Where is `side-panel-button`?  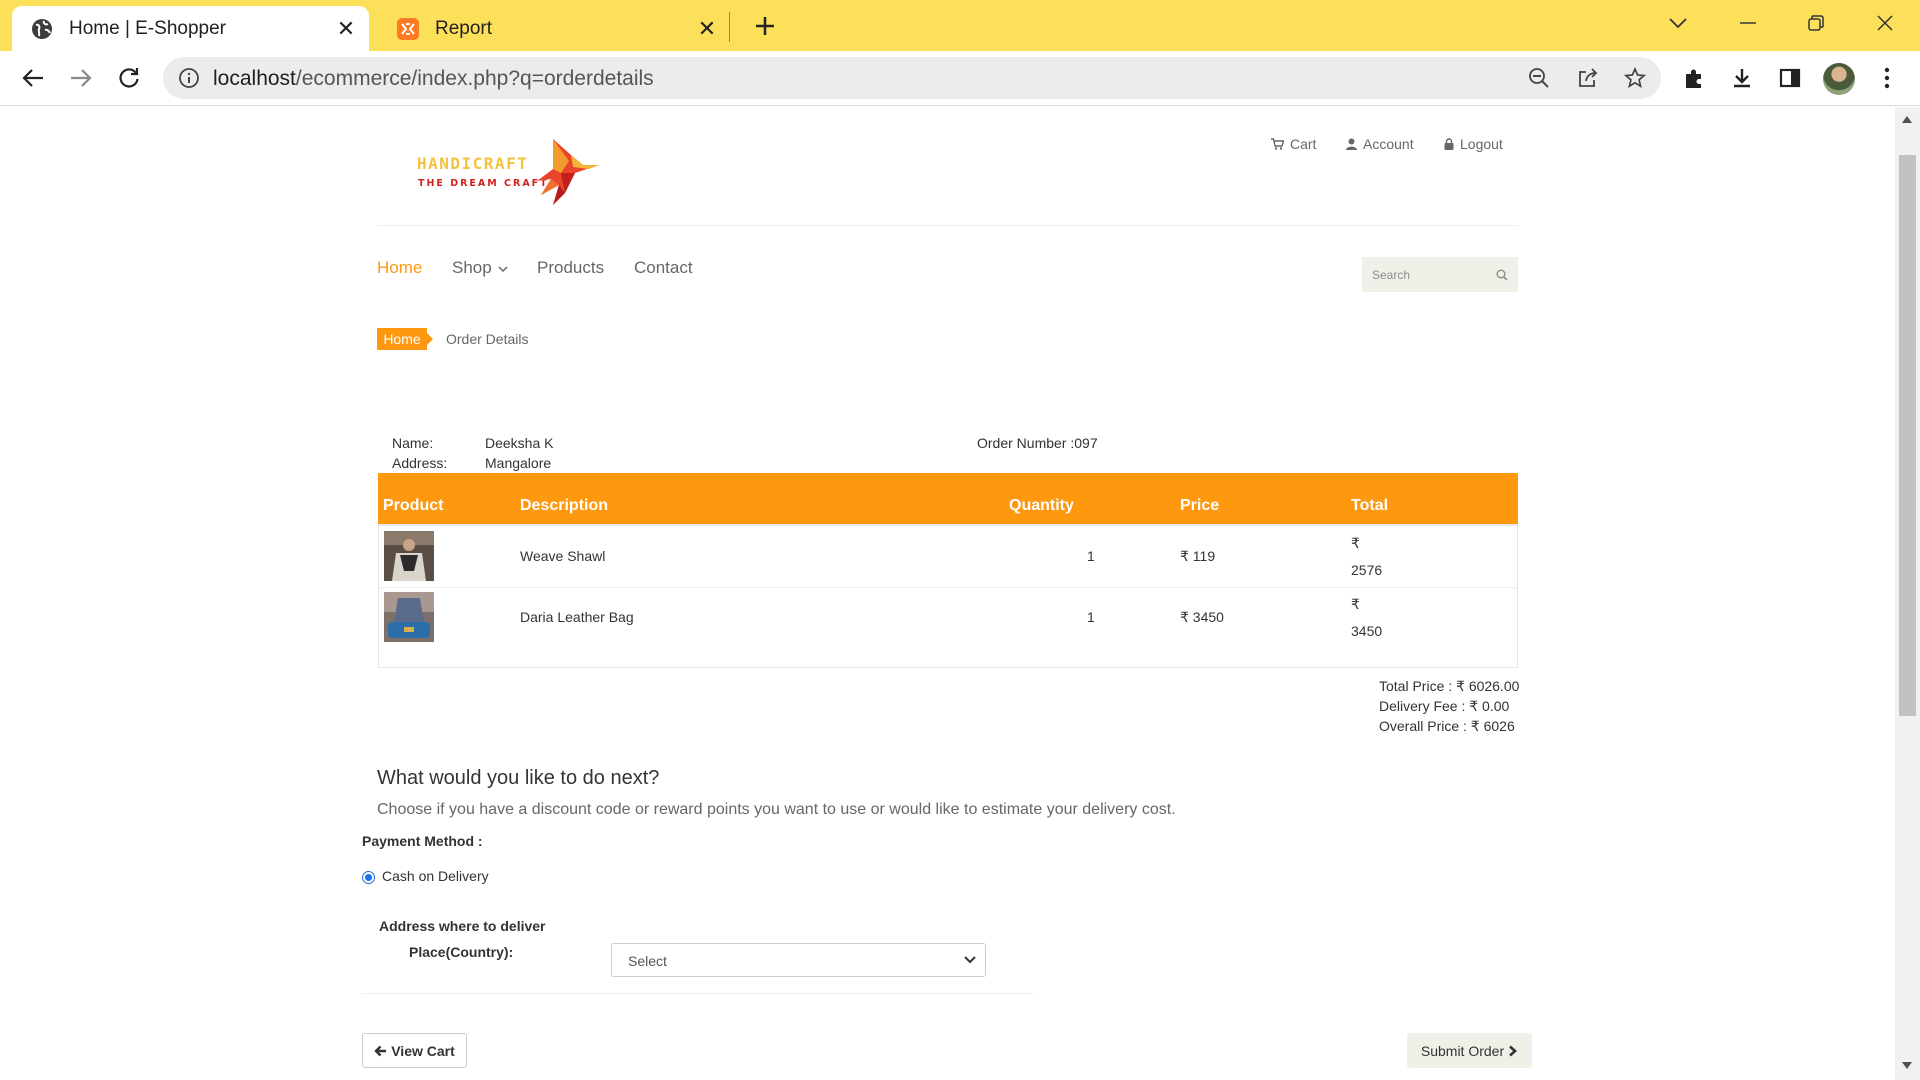
side-panel-button is located at coordinates (1790, 78).